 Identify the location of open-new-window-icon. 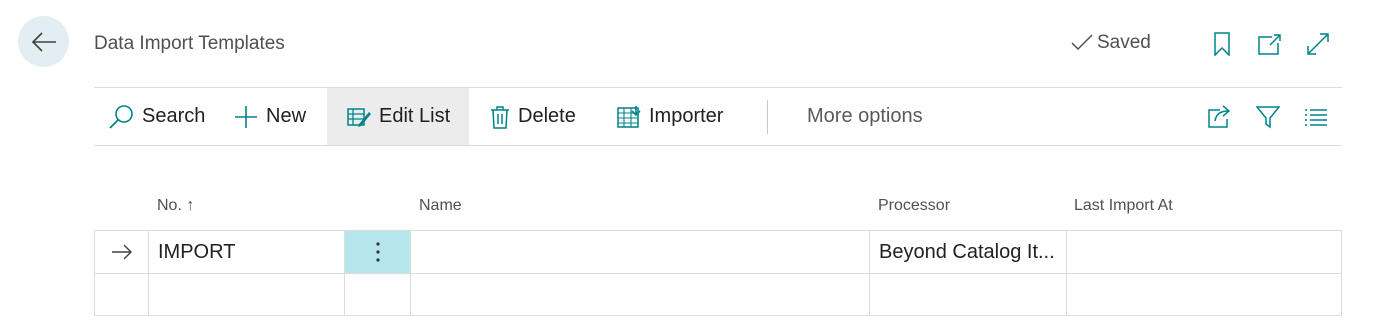
(1269, 44).